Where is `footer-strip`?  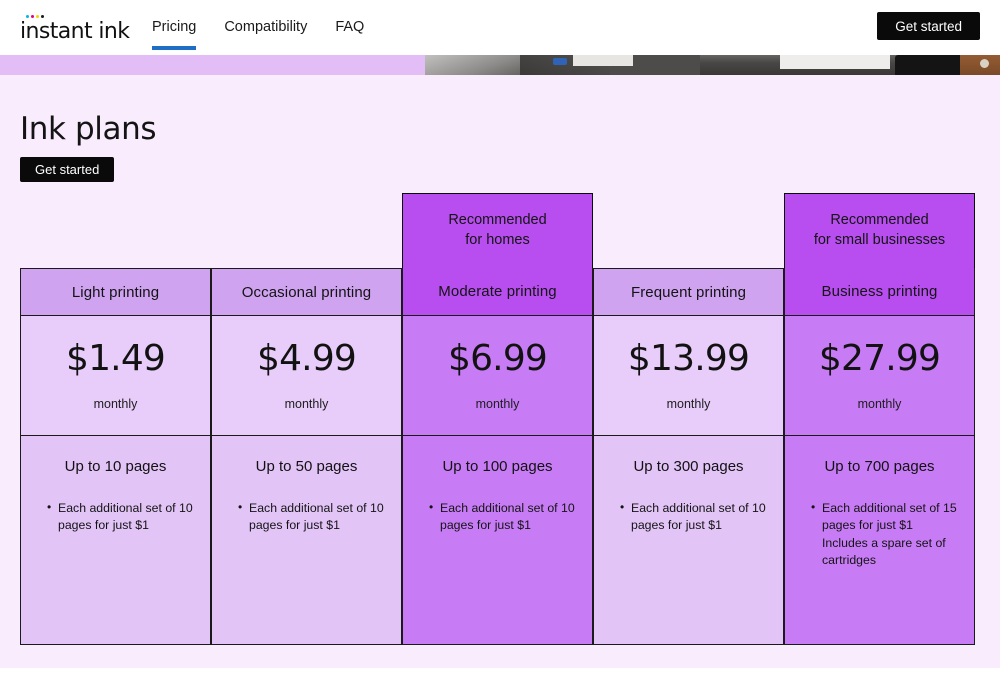 footer-strip is located at coordinates (500, 680).